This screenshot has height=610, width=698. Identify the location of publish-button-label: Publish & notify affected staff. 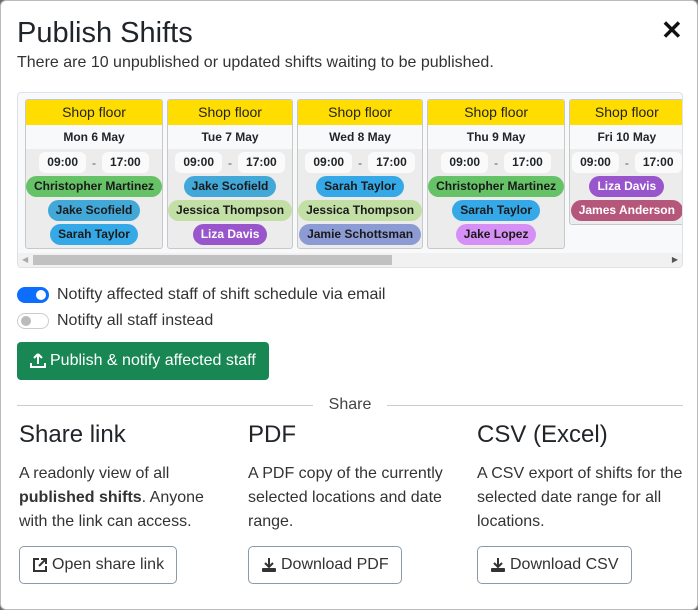
(153, 360).